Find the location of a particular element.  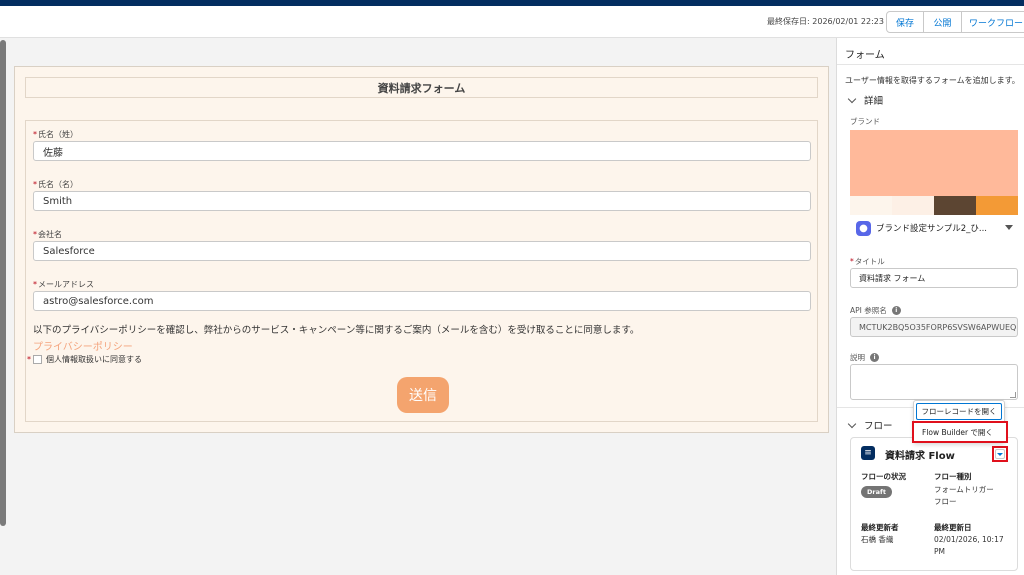

panel-header: フォーム is located at coordinates (865, 55).